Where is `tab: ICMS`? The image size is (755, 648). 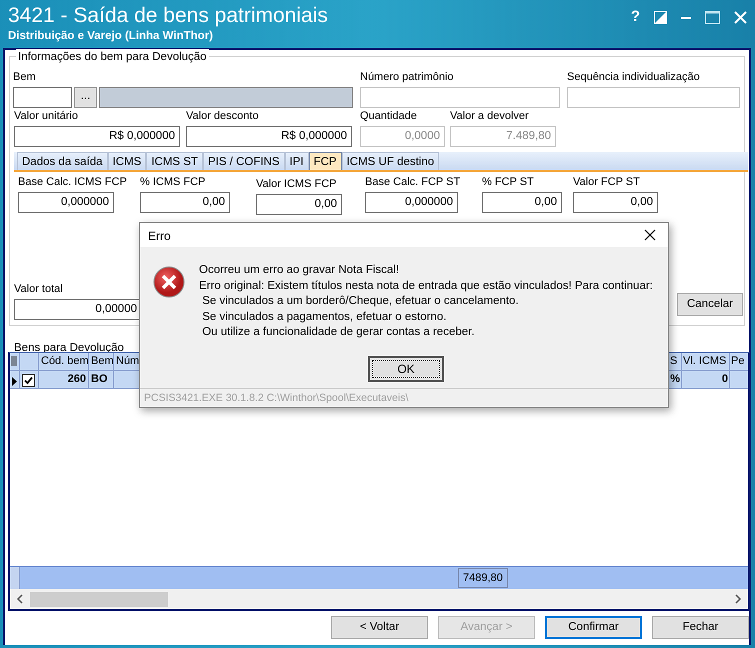
tab: ICMS is located at coordinates (127, 161).